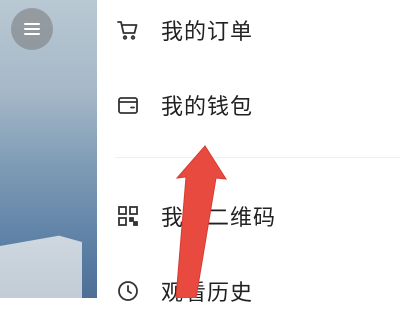 The height and width of the screenshot is (321, 400). I want to click on wallet-icon, so click(128, 105).